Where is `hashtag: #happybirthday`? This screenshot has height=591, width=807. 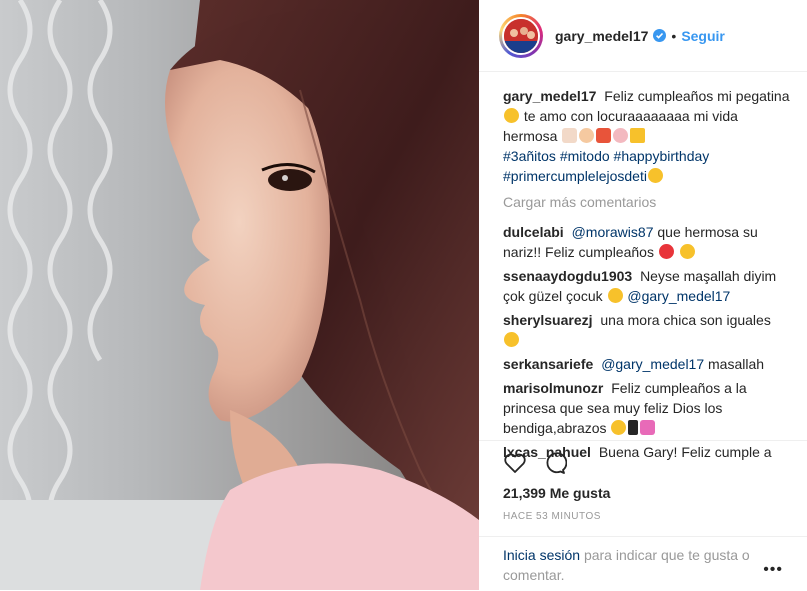
hashtag: #happybirthday is located at coordinates (662, 156).